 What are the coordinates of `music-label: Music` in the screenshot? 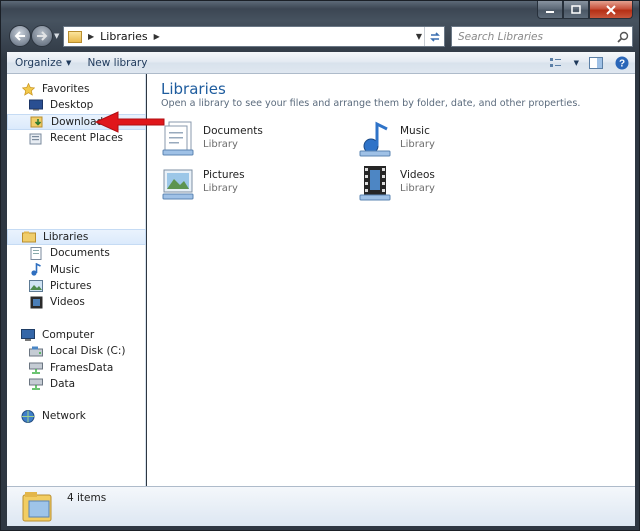 It's located at (65, 269).